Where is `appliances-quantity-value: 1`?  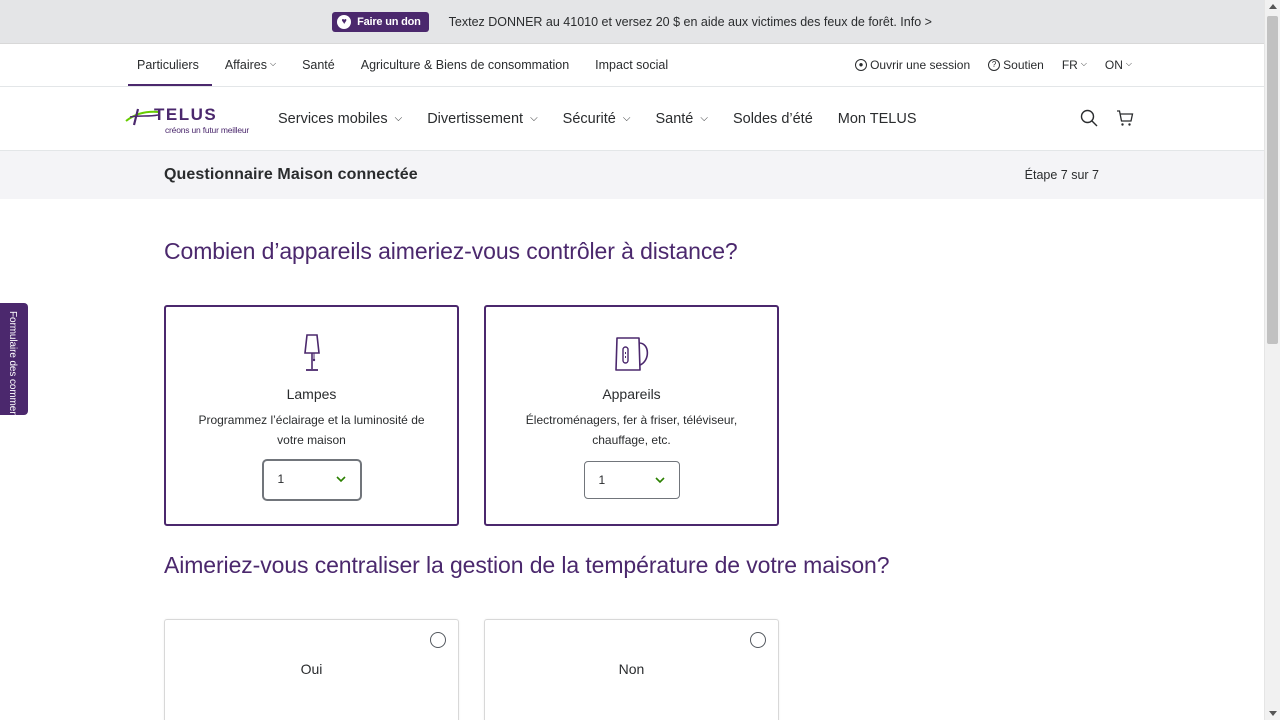
appliances-quantity-value: 1 is located at coordinates (602, 480).